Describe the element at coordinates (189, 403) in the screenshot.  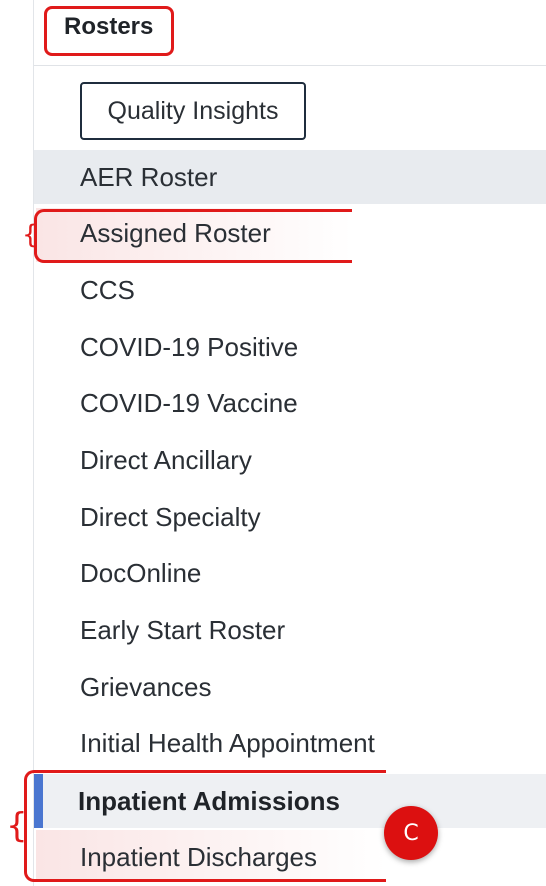
I see `nav-item-label: COVID-19 Vaccine` at that location.